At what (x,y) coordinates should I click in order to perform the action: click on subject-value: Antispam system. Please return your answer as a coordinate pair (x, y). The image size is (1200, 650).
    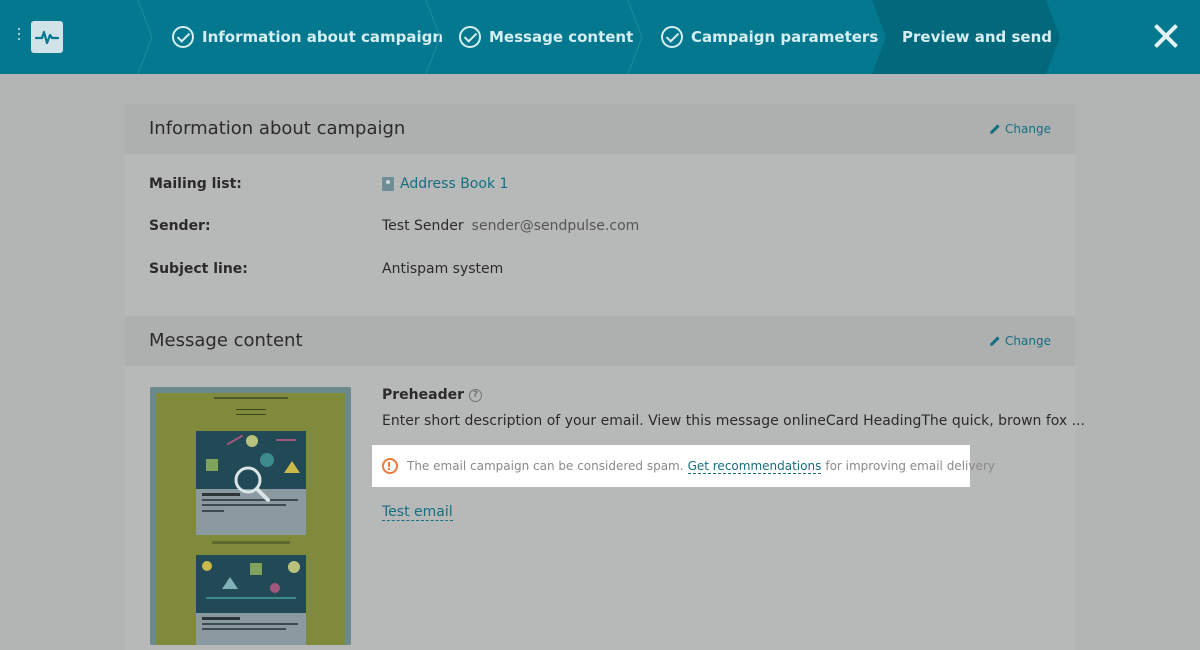
    Looking at the image, I should click on (443, 269).